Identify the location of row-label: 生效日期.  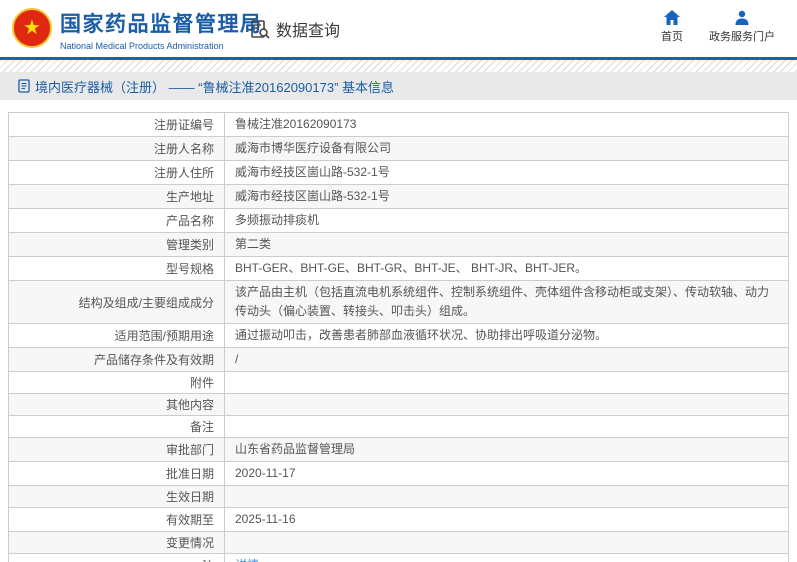
(117, 496).